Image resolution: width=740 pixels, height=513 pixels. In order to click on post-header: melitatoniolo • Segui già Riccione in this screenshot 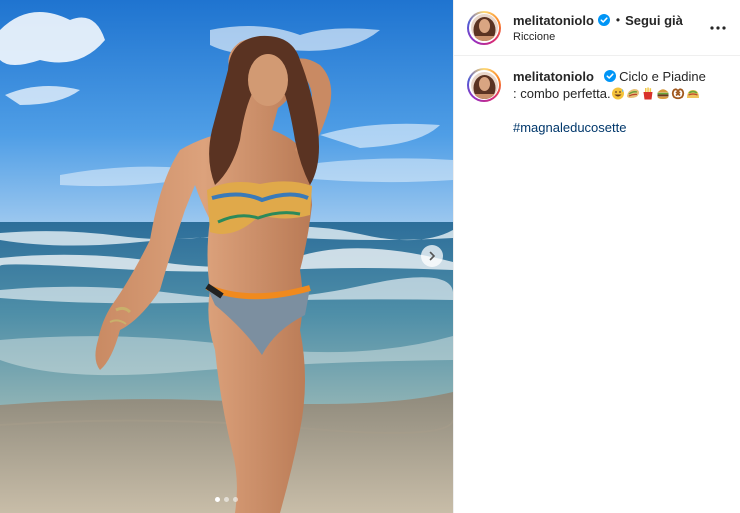, I will do `click(597, 28)`.